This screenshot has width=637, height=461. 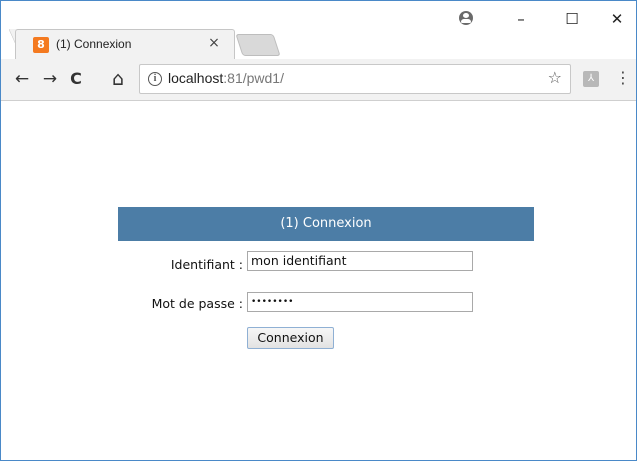 What do you see at coordinates (76, 79) in the screenshot?
I see `reload-icon: C` at bounding box center [76, 79].